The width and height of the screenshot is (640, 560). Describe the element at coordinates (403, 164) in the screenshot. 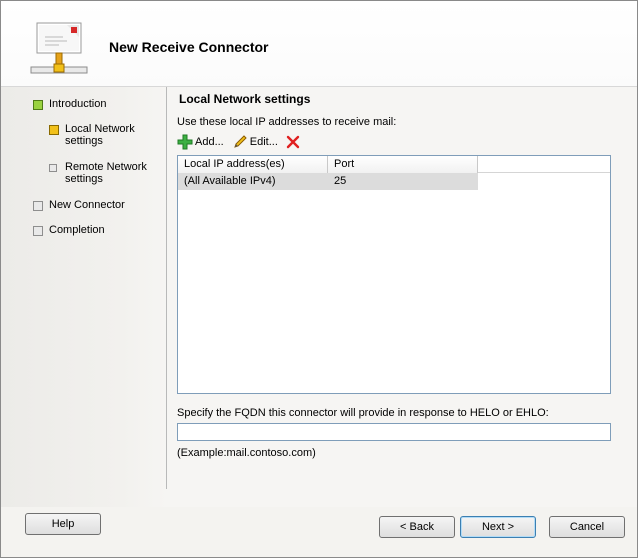

I see `column-port: Port` at that location.